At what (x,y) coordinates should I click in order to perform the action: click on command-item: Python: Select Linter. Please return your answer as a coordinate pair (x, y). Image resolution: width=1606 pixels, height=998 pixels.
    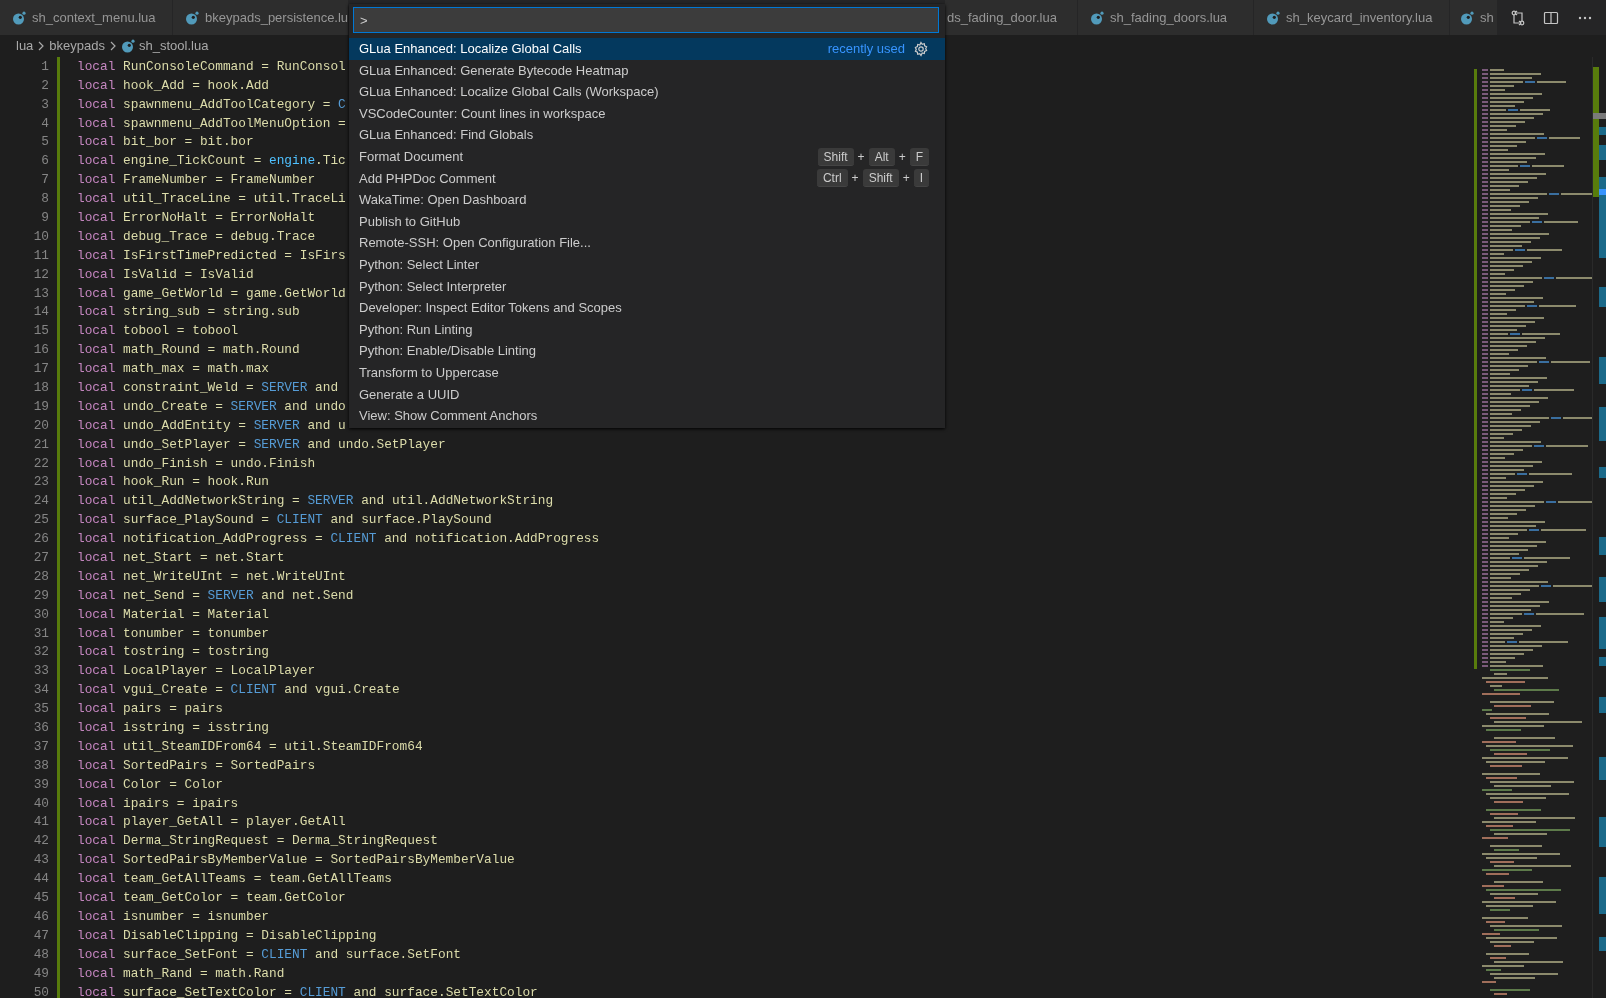
    Looking at the image, I should click on (647, 264).